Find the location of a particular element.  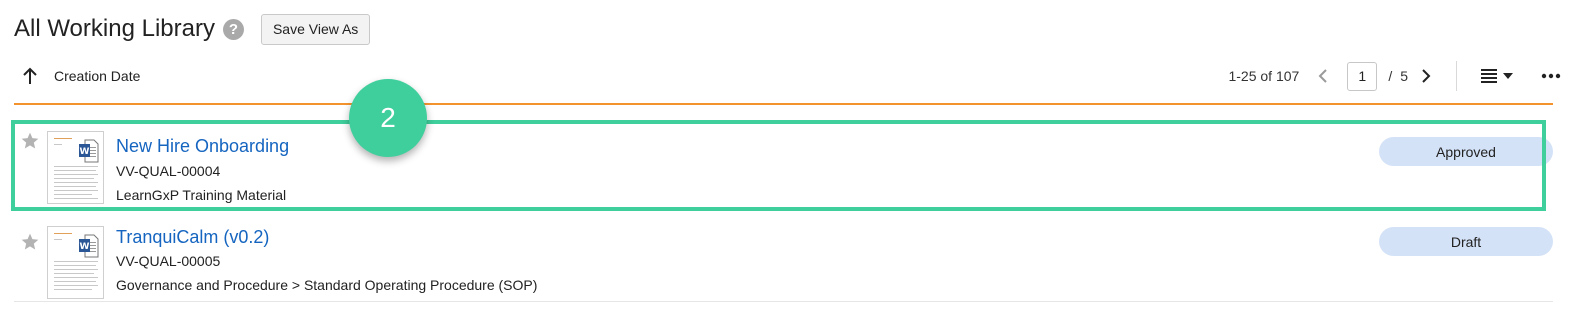

toolbar-divider is located at coordinates (1456, 76).